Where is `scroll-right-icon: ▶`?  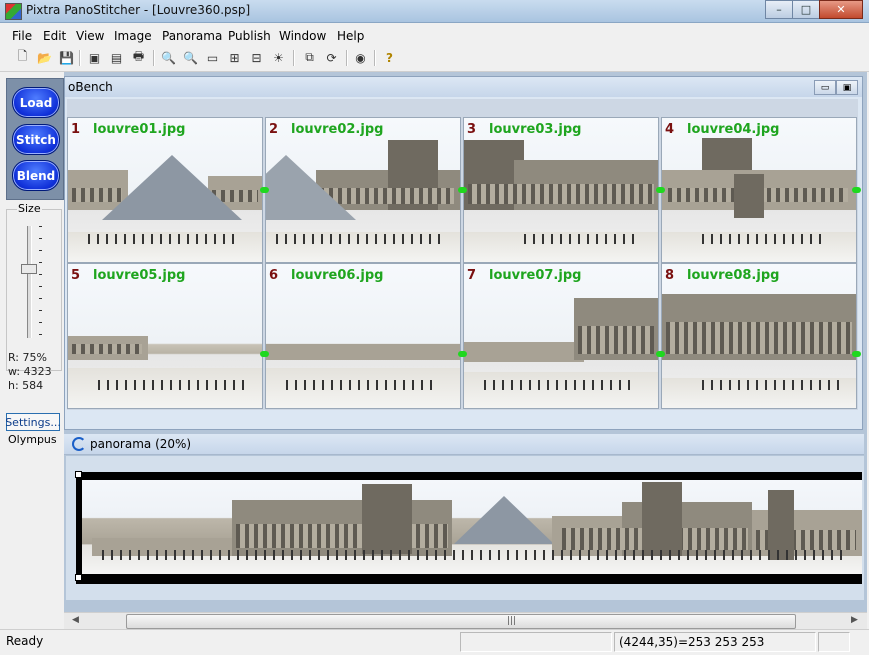
scroll-right-icon: ▶ is located at coordinates (854, 620).